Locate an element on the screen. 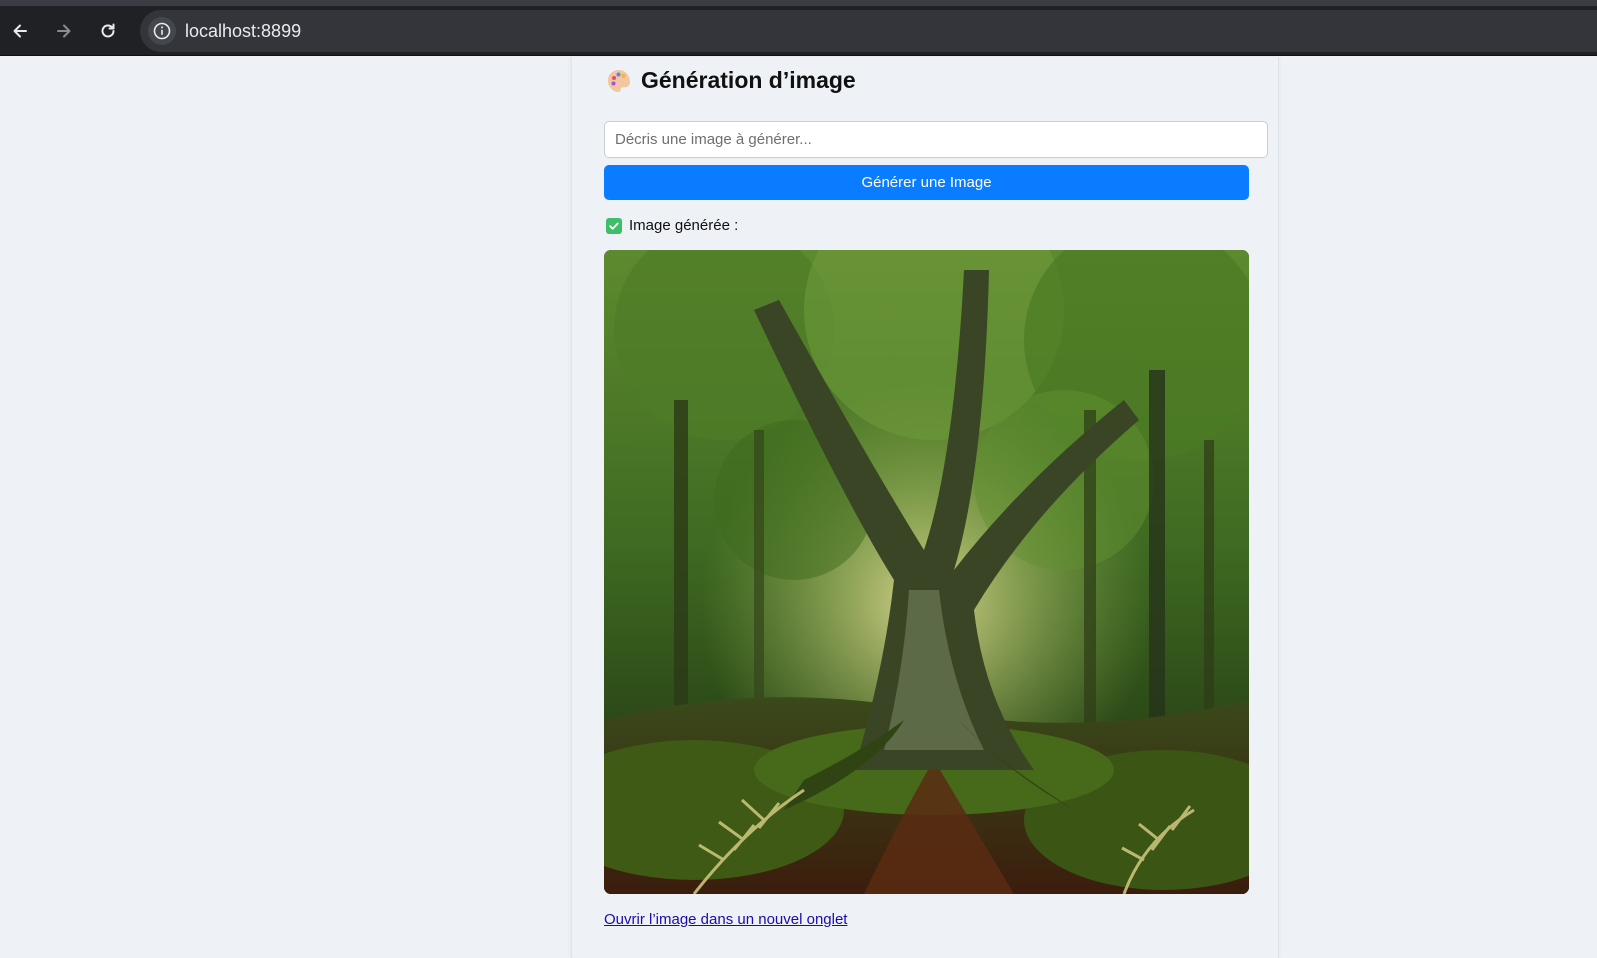 The image size is (1597, 958). reload-button is located at coordinates (108, 31).